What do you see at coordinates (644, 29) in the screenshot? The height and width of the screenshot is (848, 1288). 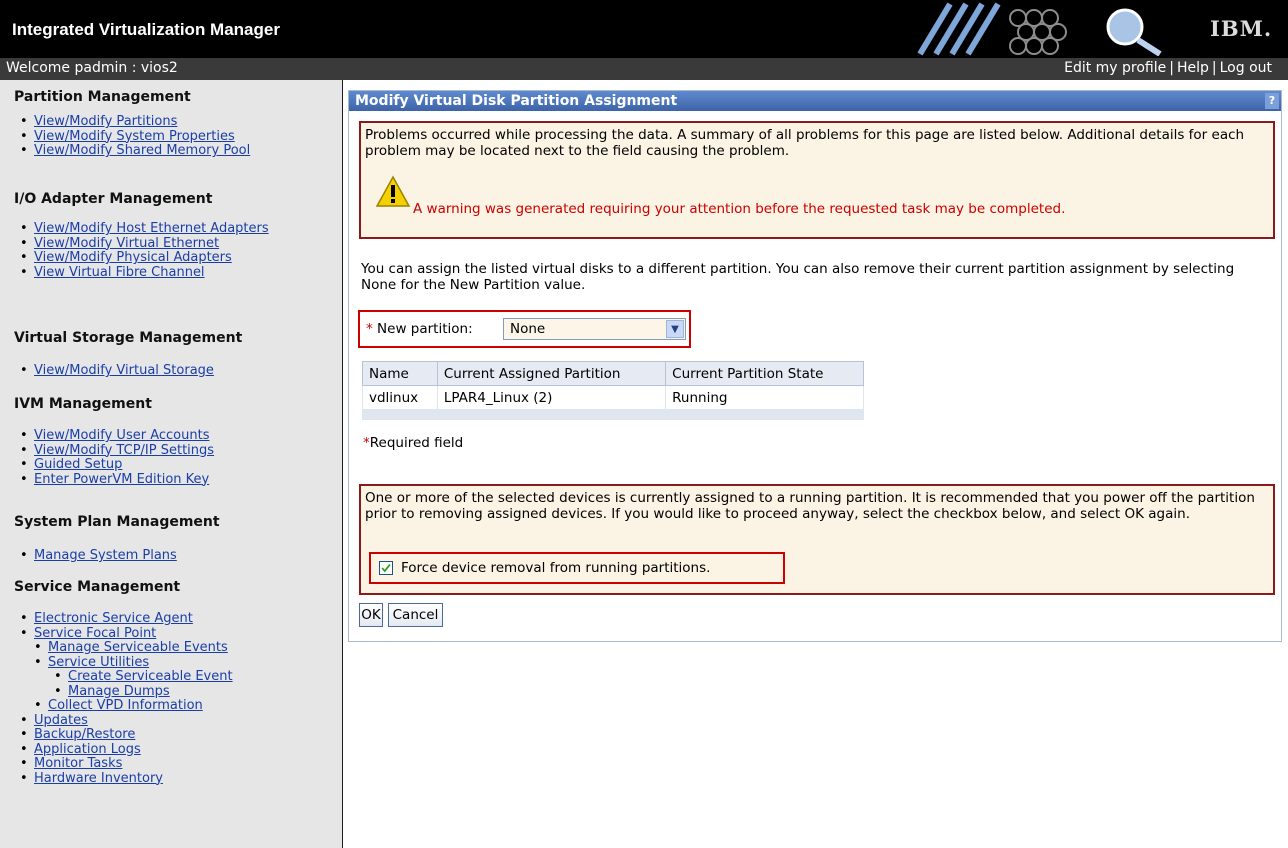 I see `title-bar: Integrated Virtualization Manager IBM.` at bounding box center [644, 29].